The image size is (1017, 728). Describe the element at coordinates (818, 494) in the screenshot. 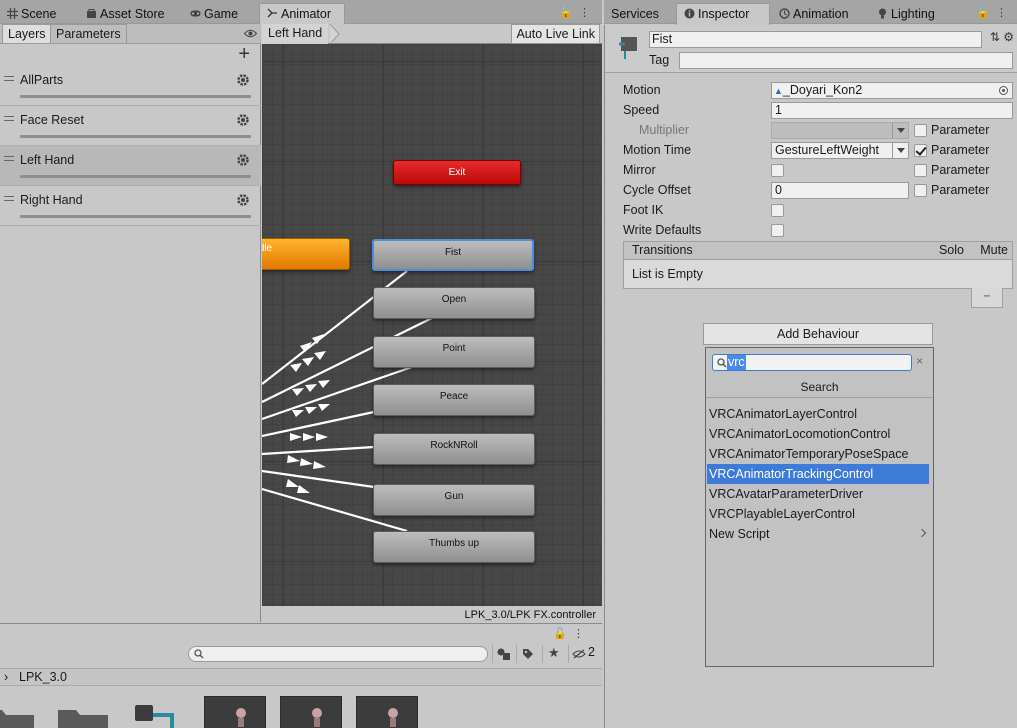

I see `behaviour-item: VRCAvatarParameterDriver` at that location.